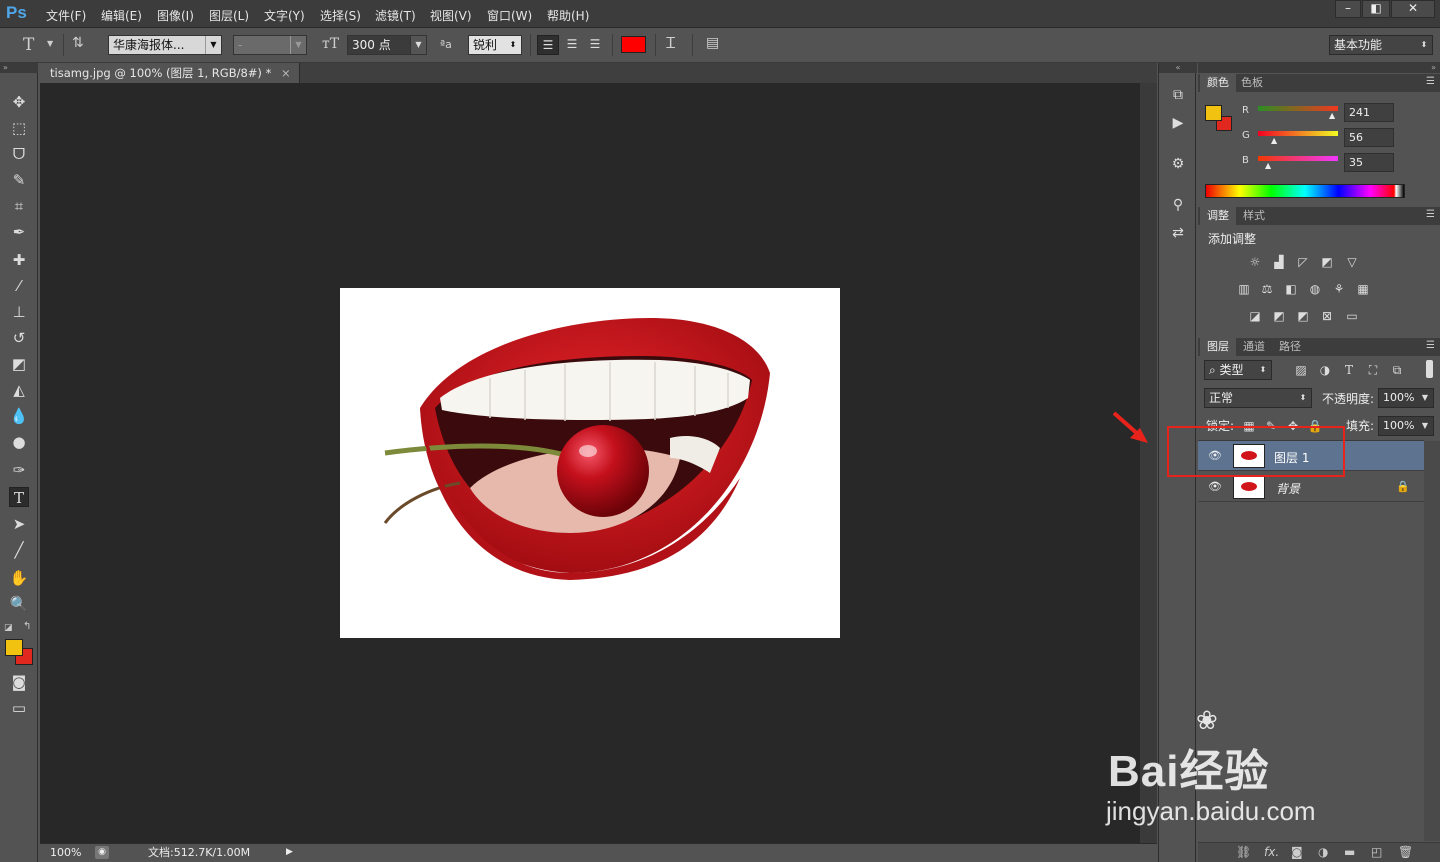  I want to click on screen-mode-icon: ▭, so click(19, 708).